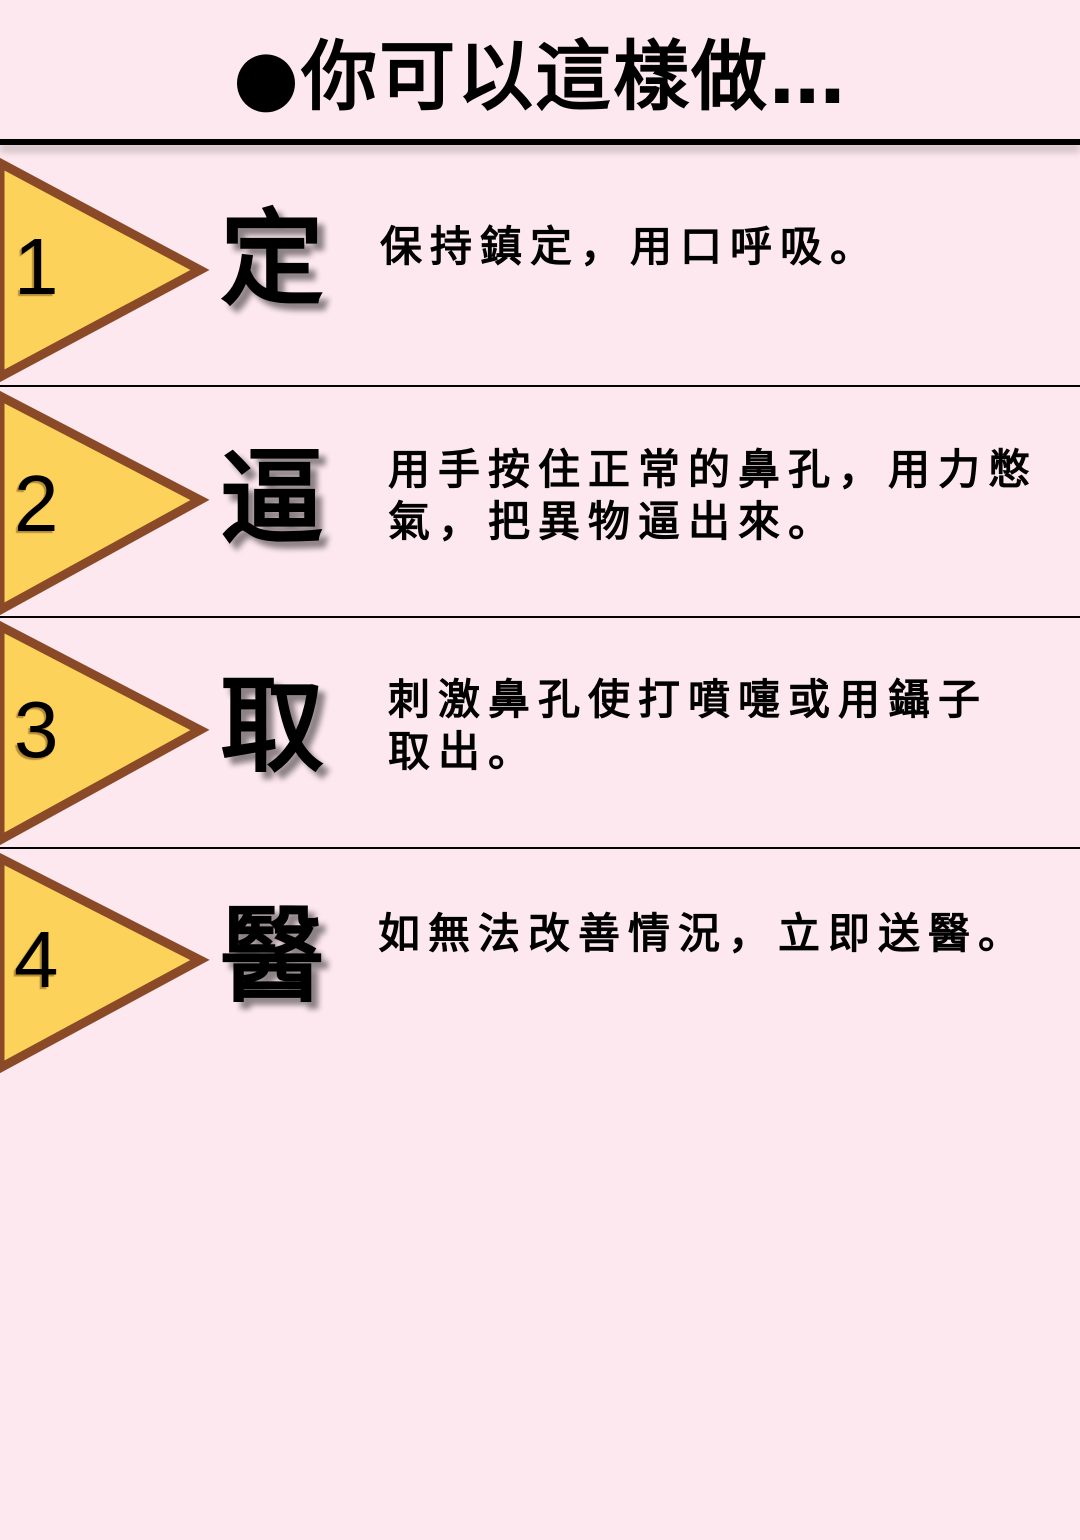 This screenshot has height=1540, width=1080. Describe the element at coordinates (630, 246) in the screenshot. I see `step-description: 保持鎮定，用口呼吸。` at that location.